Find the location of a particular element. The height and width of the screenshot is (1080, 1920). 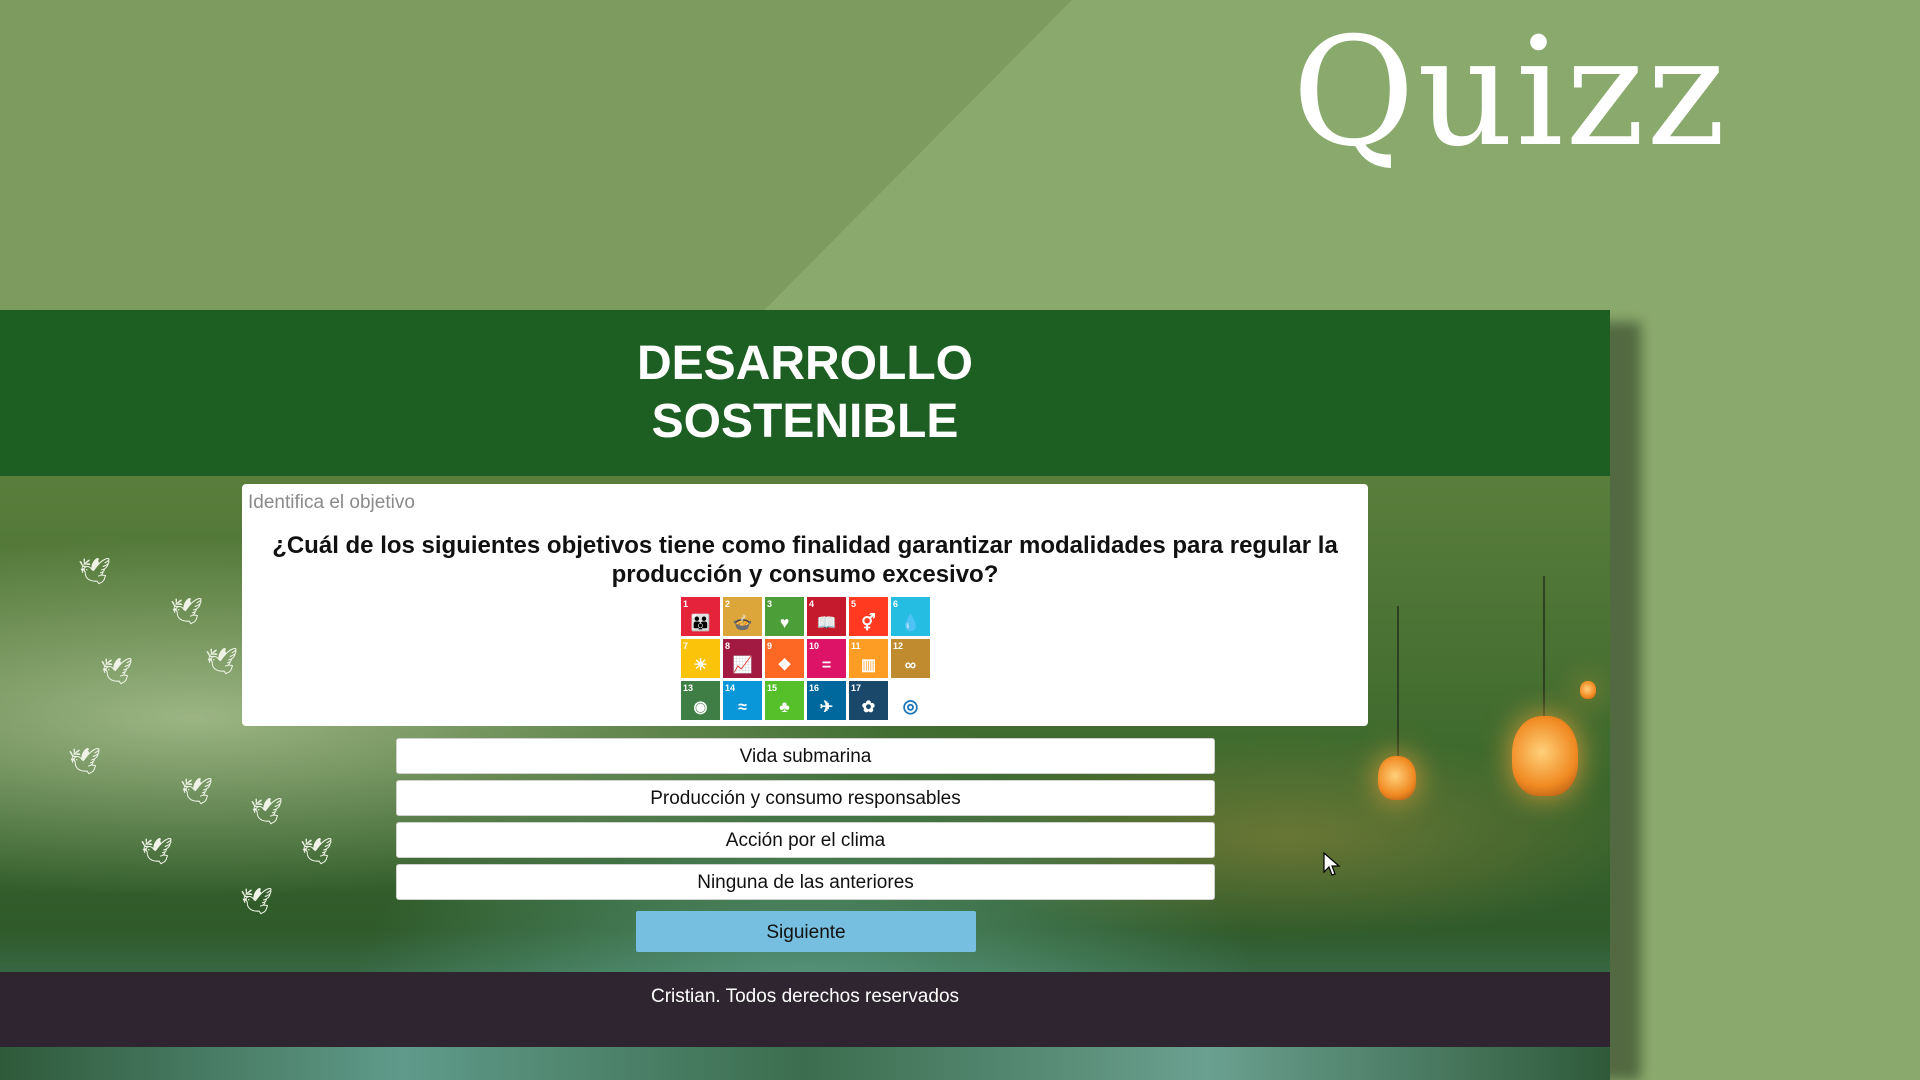

sdg-tile-number: 15 is located at coordinates (772, 688).